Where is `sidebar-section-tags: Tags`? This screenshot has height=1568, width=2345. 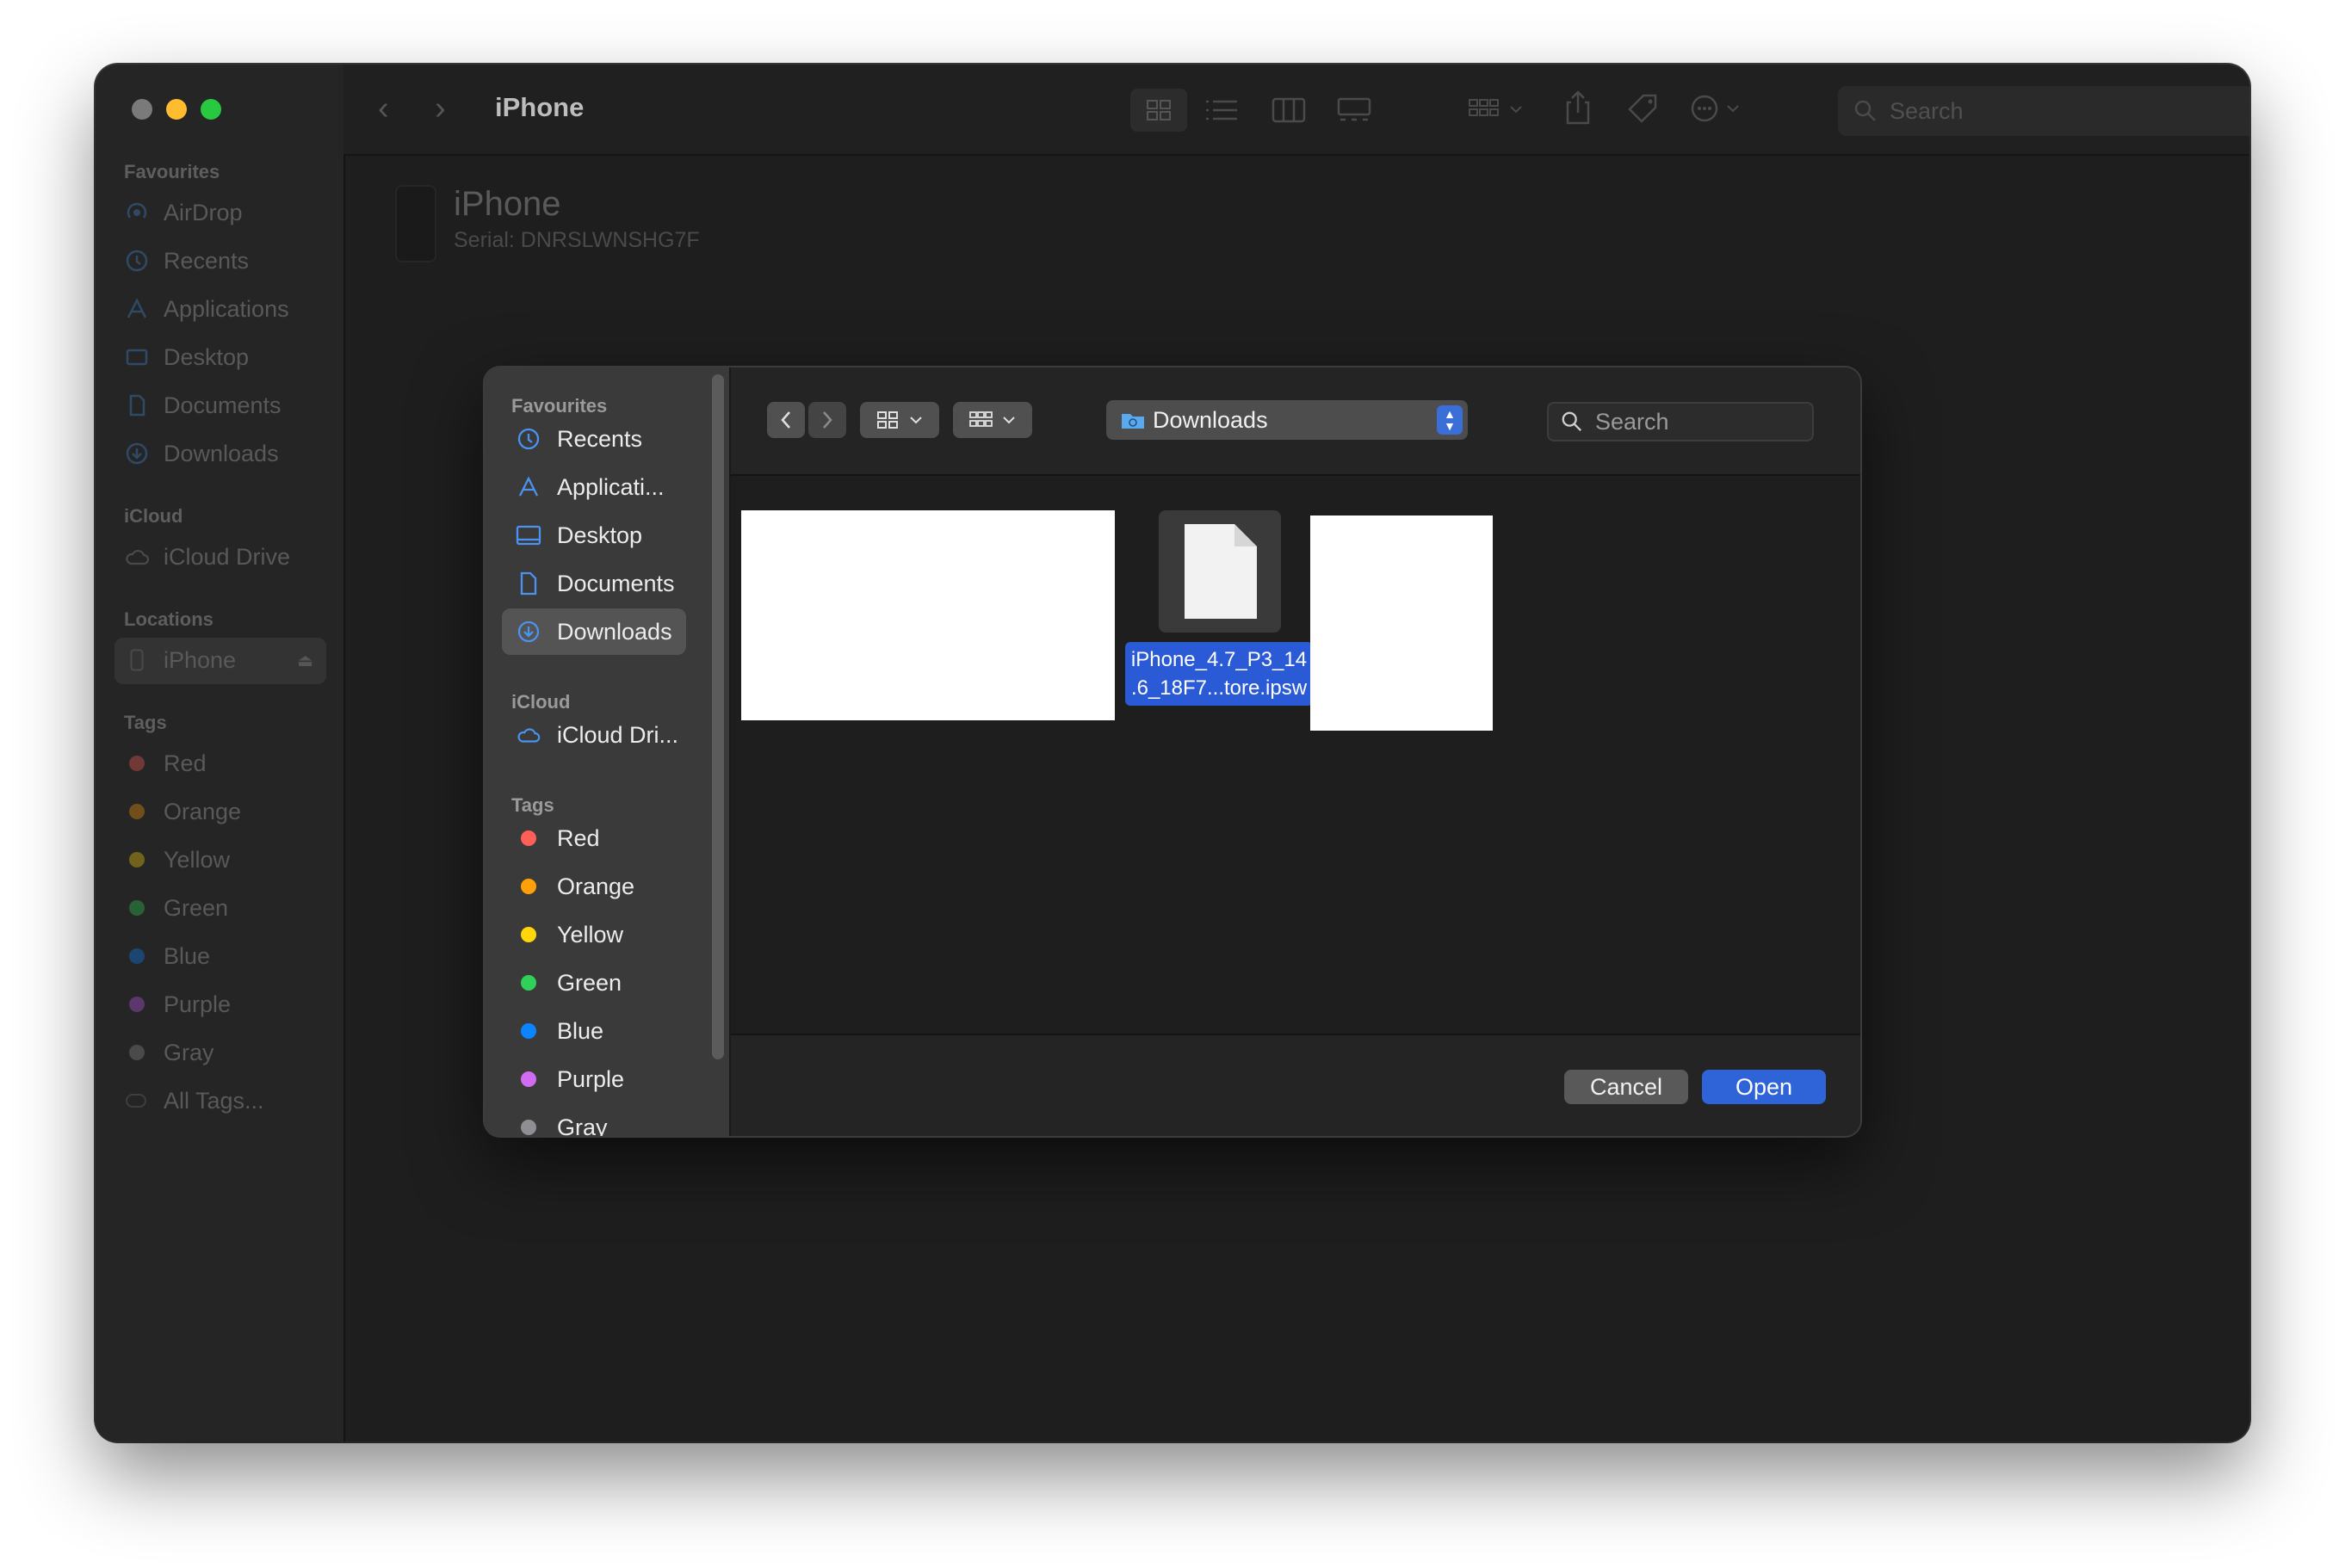
sidebar-section-tags: Tags is located at coordinates (145, 723).